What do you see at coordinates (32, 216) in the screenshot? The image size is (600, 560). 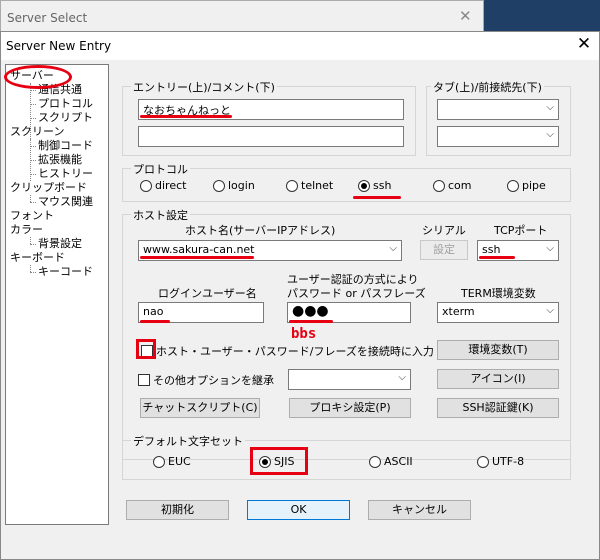 I see `tree-item-font: フォント` at bounding box center [32, 216].